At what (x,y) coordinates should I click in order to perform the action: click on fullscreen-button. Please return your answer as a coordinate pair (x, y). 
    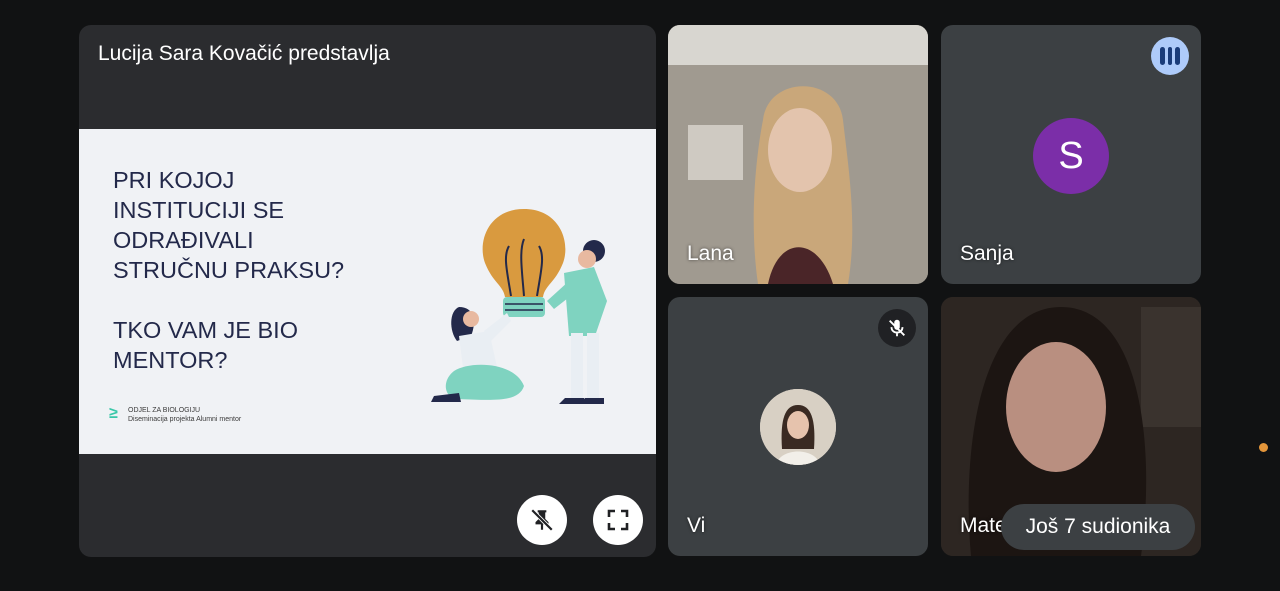
    Looking at the image, I should click on (618, 520).